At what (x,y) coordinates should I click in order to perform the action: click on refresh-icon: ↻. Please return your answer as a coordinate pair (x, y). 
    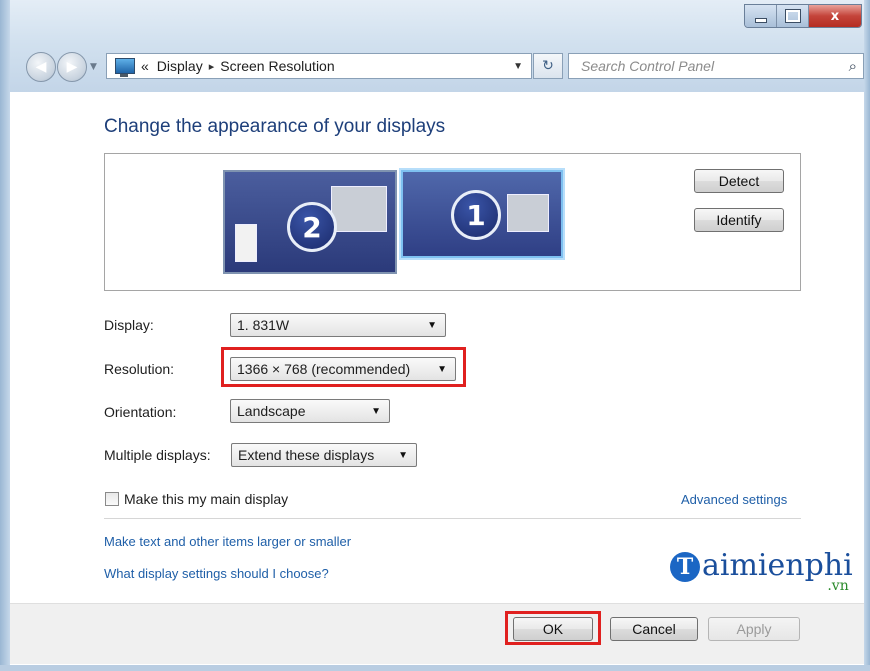
    Looking at the image, I should click on (548, 66).